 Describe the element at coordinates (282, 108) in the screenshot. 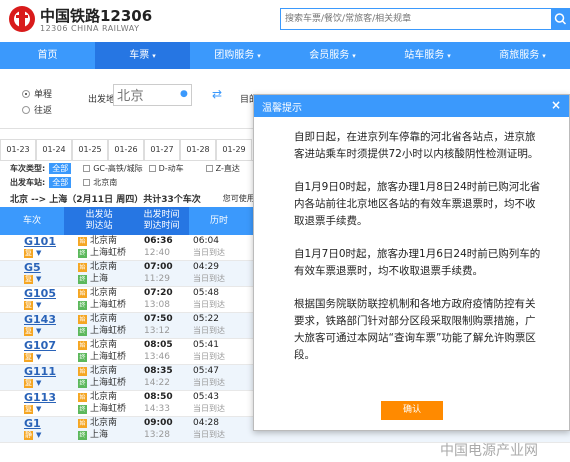

I see `dialog-title: 温馨提示` at that location.